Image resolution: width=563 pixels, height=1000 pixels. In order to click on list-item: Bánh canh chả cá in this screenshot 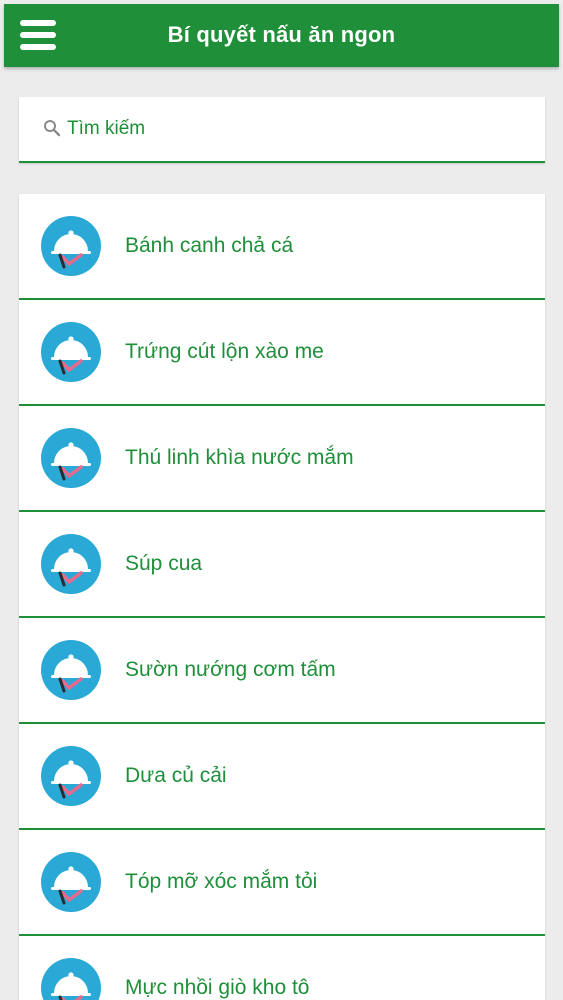, I will do `click(282, 247)`.